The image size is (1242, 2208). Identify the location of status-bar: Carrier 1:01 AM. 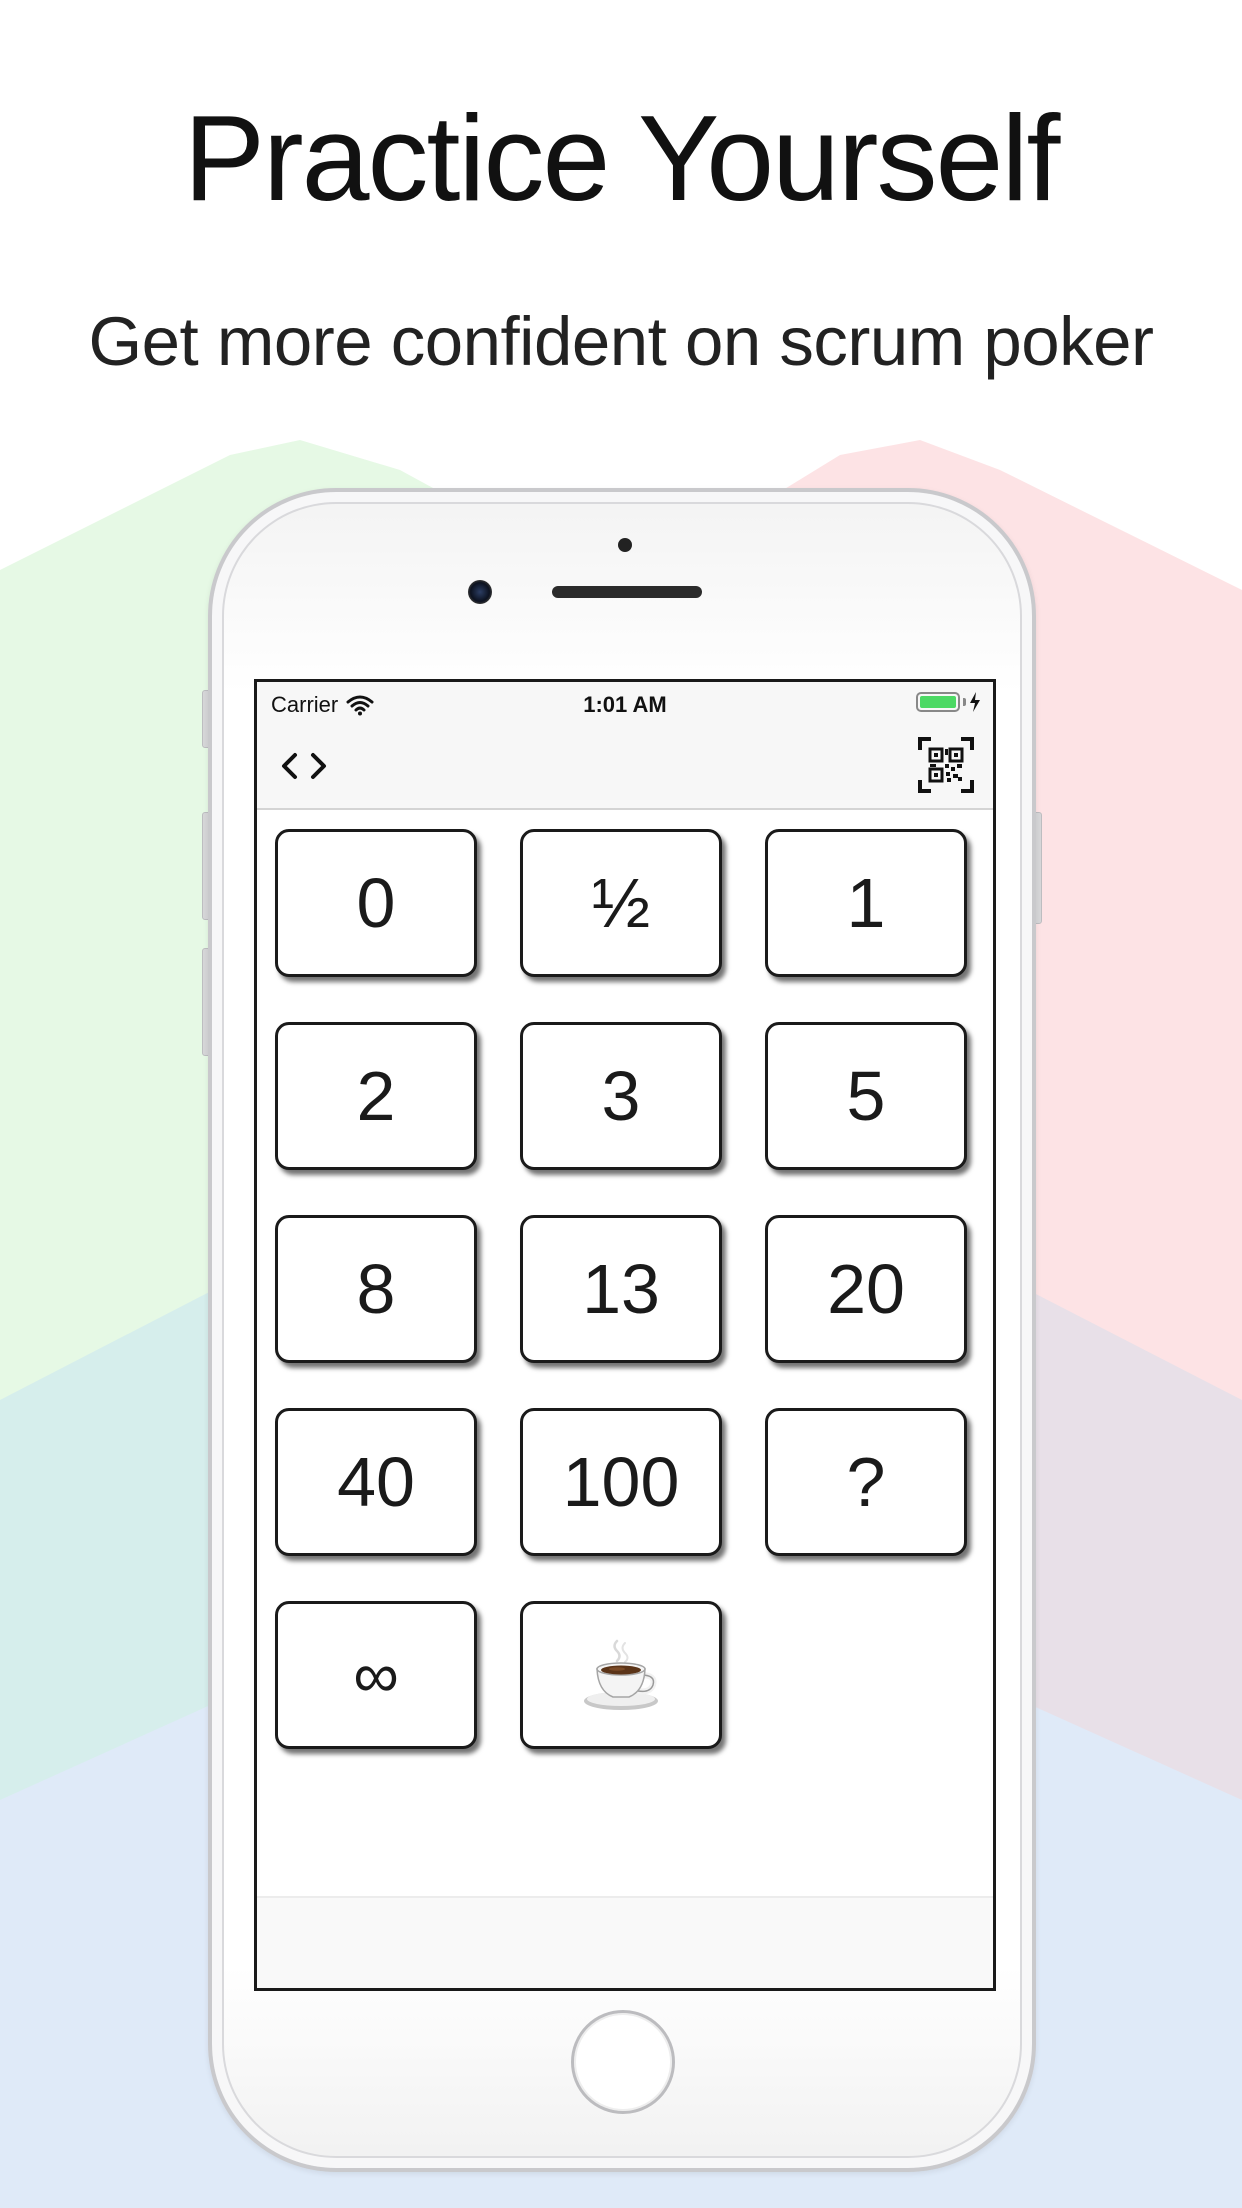
(625, 703).